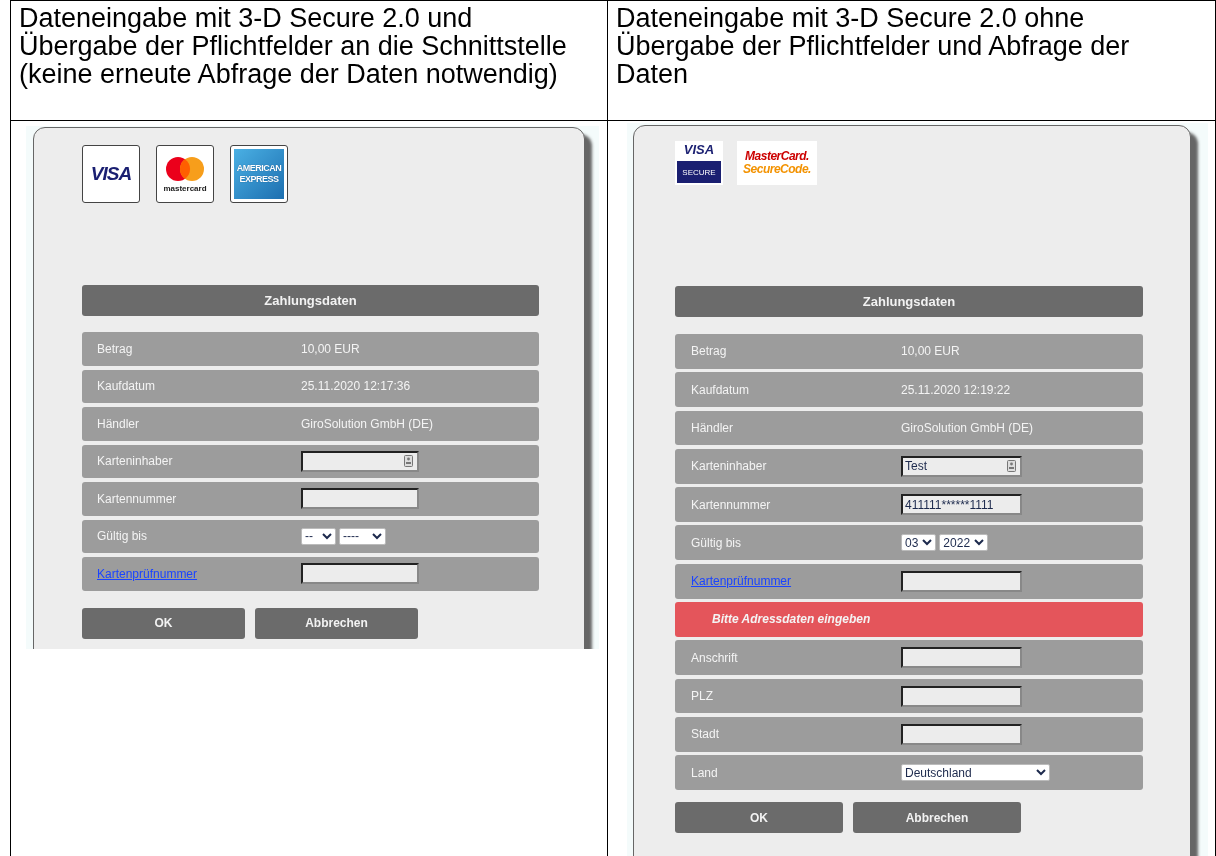 The image size is (1216, 856). What do you see at coordinates (956, 389) in the screenshot?
I see `field-value: 25.11.2020 12:19:22` at bounding box center [956, 389].